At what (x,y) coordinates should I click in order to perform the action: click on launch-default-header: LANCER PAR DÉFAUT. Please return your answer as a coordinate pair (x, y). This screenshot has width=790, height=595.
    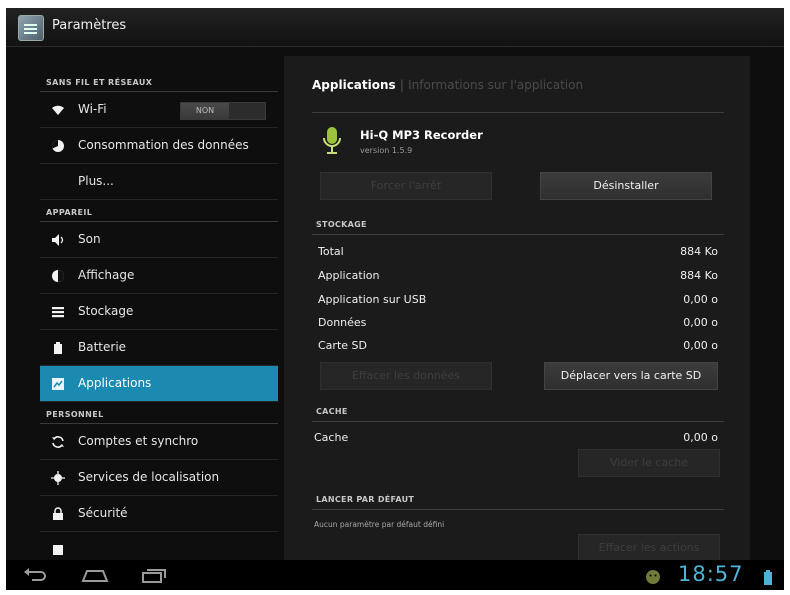
    Looking at the image, I should click on (365, 499).